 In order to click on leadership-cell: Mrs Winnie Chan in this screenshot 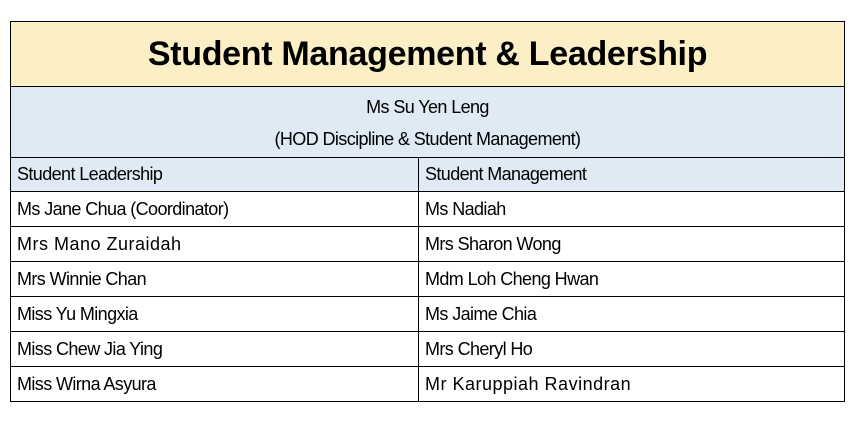, I will do `click(214, 279)`.